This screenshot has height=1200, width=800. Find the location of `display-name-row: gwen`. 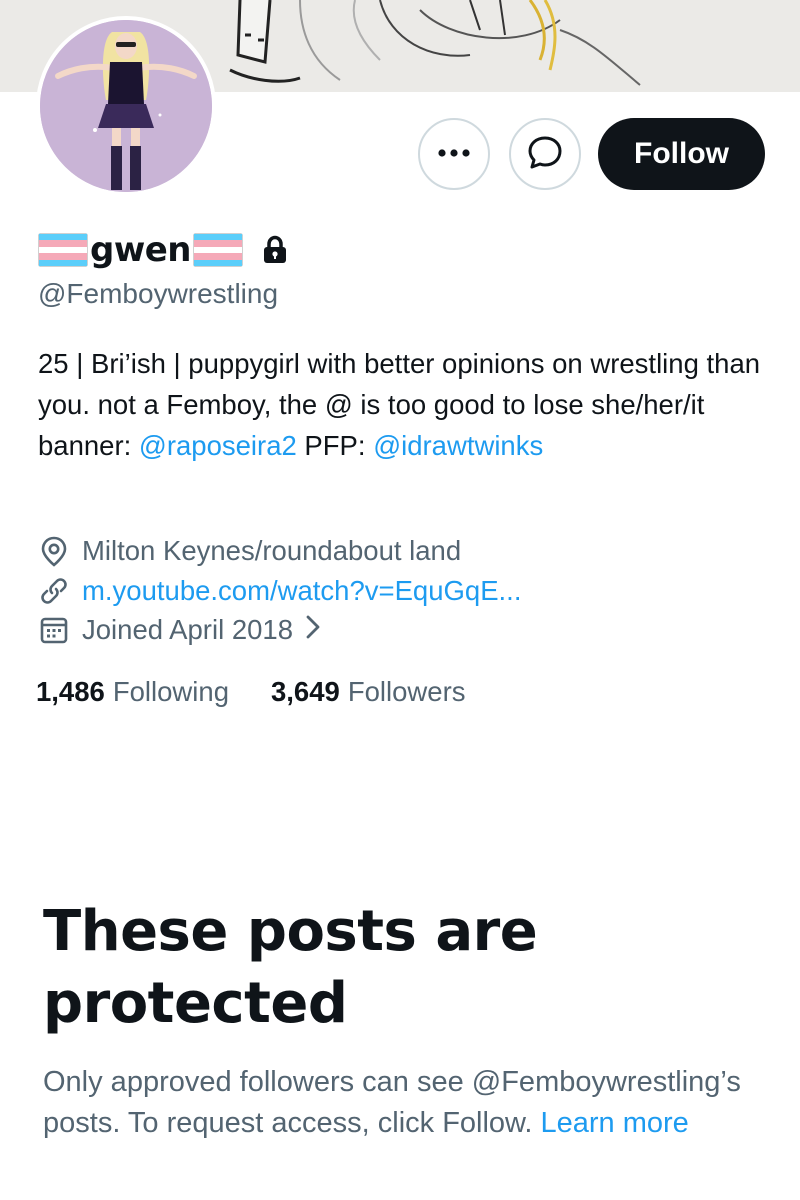

display-name-row: gwen is located at coordinates (163, 250).